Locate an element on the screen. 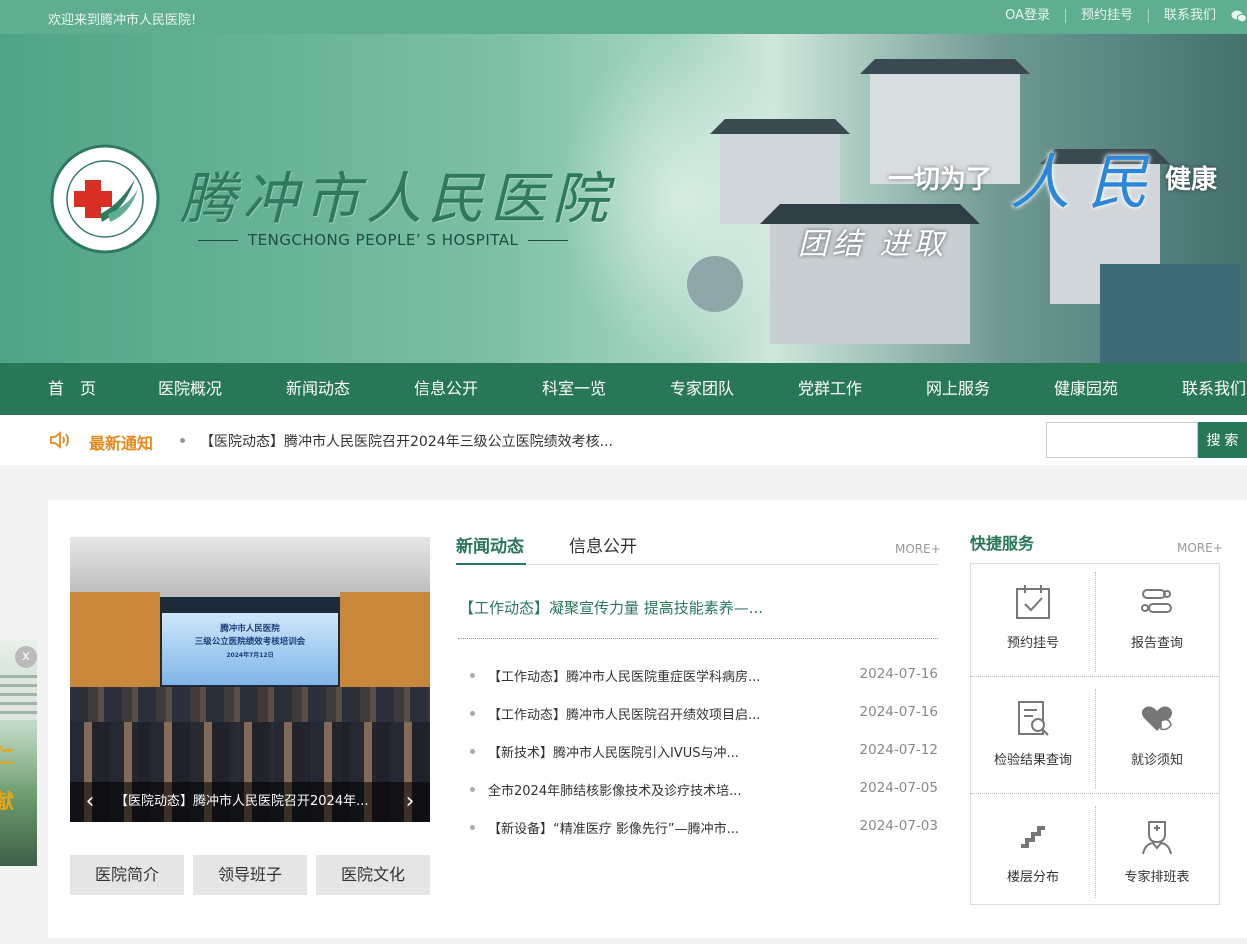 The width and height of the screenshot is (1247, 944). service-label: 报告查询 is located at coordinates (1156, 643).